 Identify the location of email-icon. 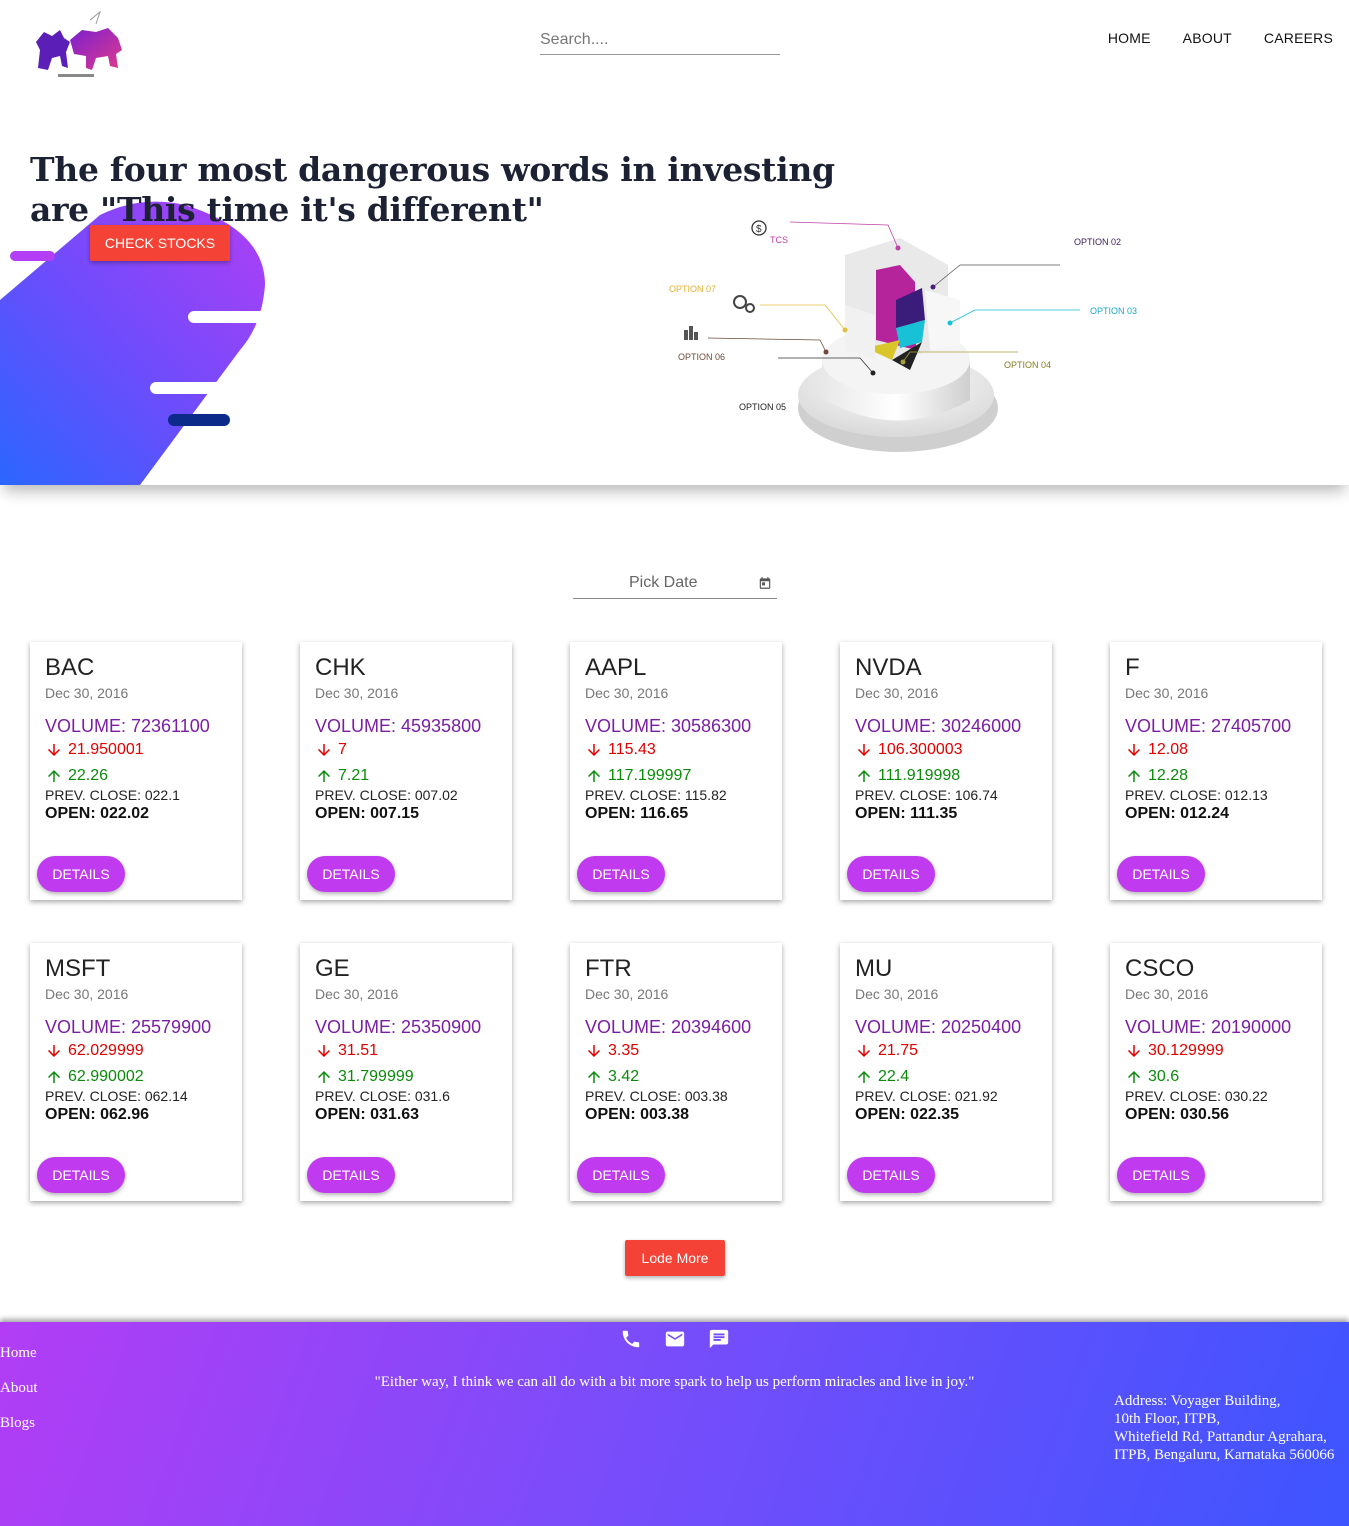
(675, 1339).